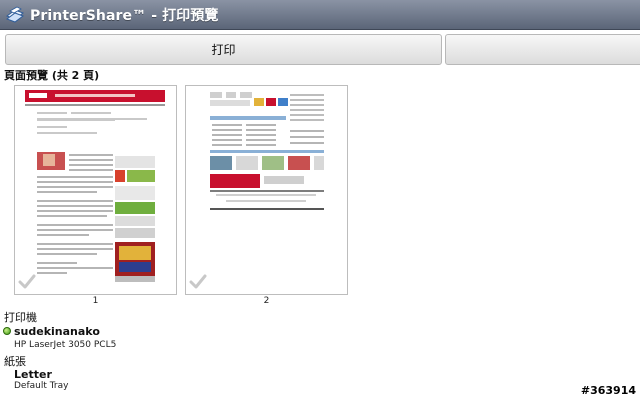  Describe the element at coordinates (57, 331) in the screenshot. I see `printer-name: sudekinanako` at that location.